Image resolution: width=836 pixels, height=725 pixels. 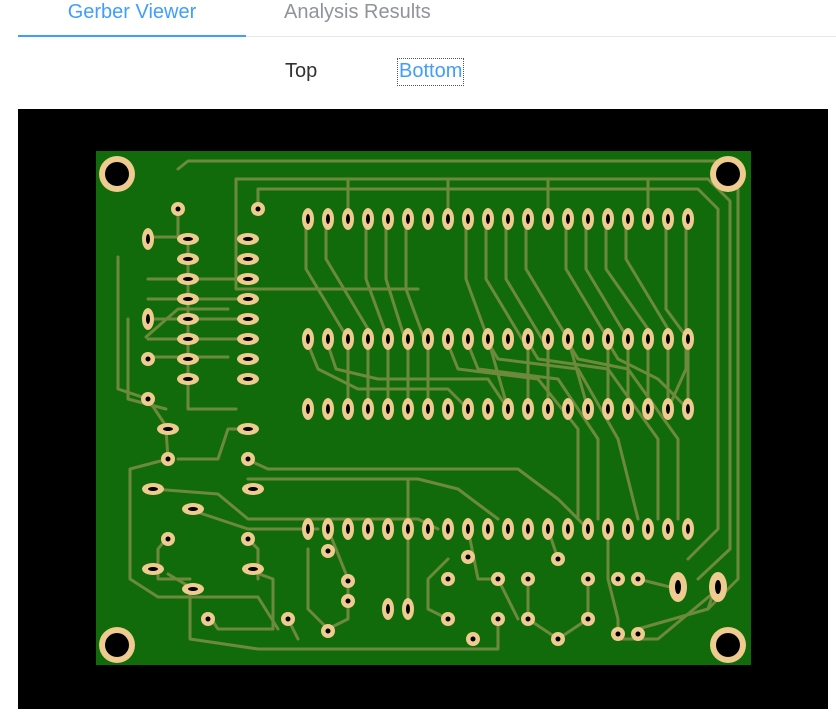 I want to click on tab-bar: Gerber Viewer Analysis Results, so click(x=427, y=18).